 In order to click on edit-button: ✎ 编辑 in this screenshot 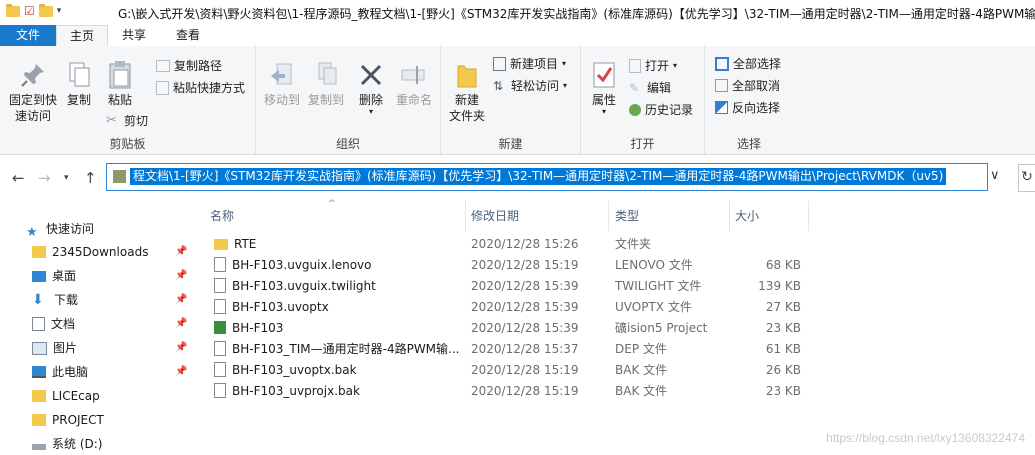, I will do `click(650, 87)`.